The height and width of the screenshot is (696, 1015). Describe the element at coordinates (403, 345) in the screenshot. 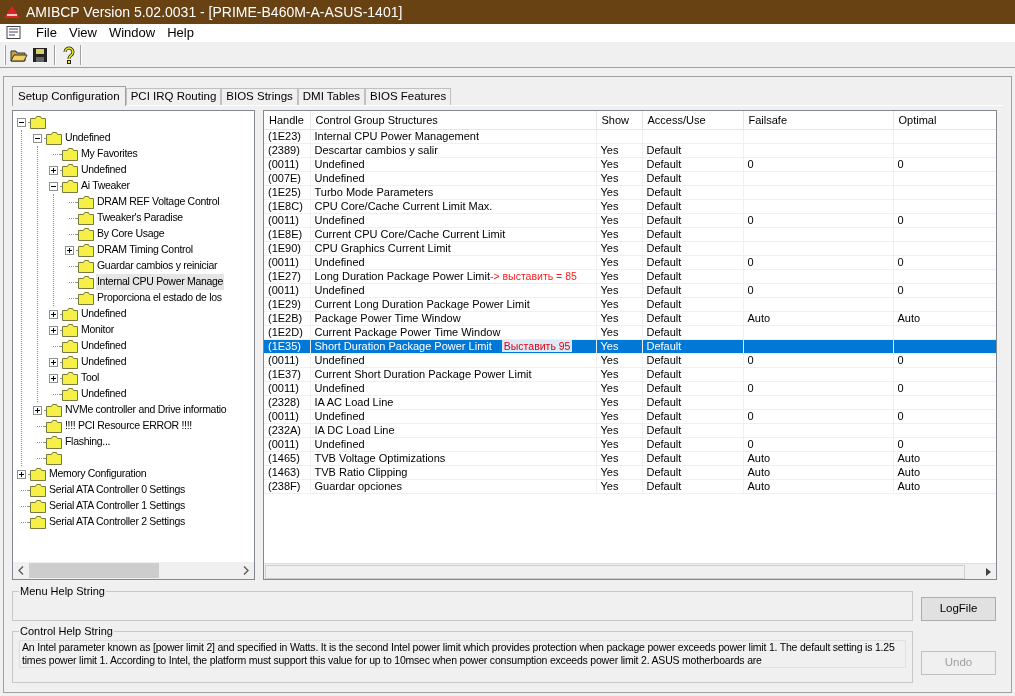

I see `table-cell: Short Duration Package Power Limit` at that location.